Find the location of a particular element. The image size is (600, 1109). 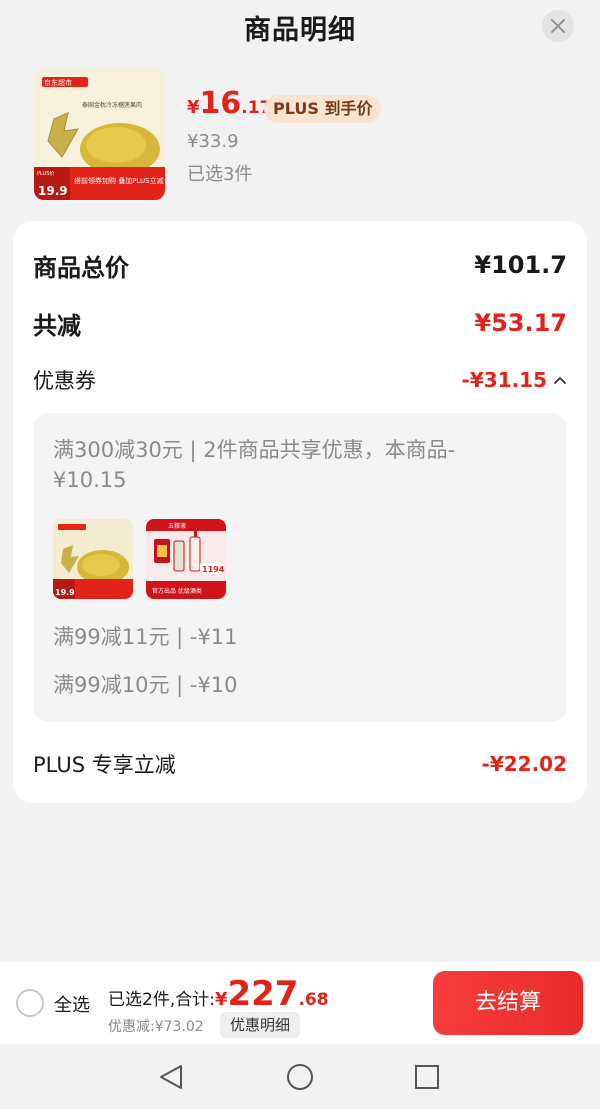

order-total-integer: 227 is located at coordinates (263, 994).